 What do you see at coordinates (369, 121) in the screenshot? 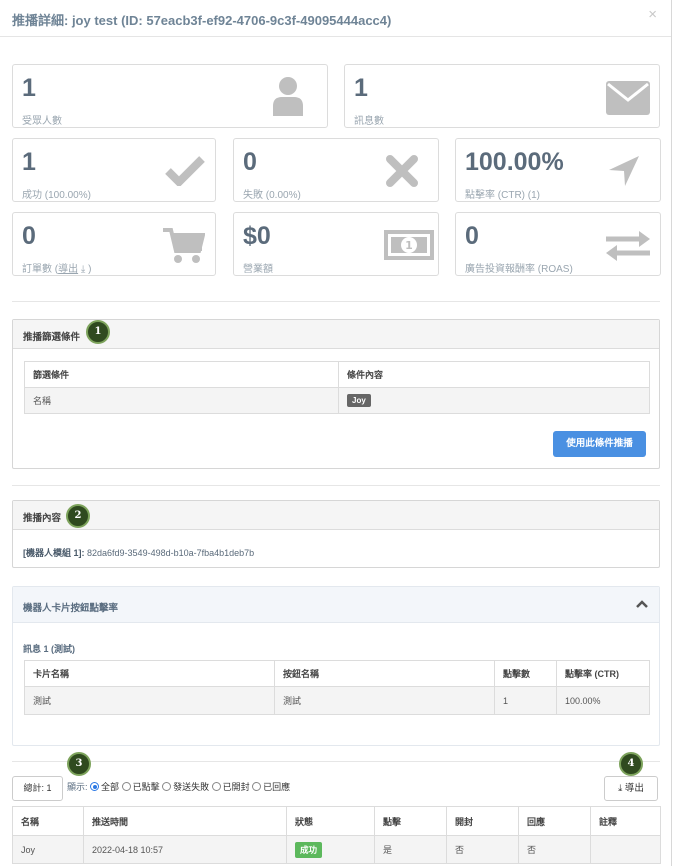
I see `stat-messages-label: 訊息數` at bounding box center [369, 121].